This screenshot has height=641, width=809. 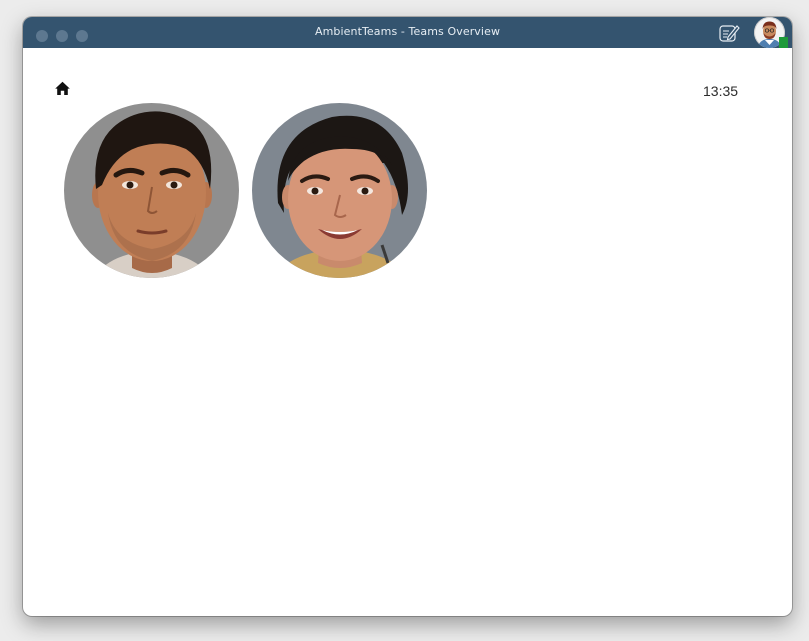 I want to click on window-title: AmbientTeams - Teams Overview, so click(x=407, y=31).